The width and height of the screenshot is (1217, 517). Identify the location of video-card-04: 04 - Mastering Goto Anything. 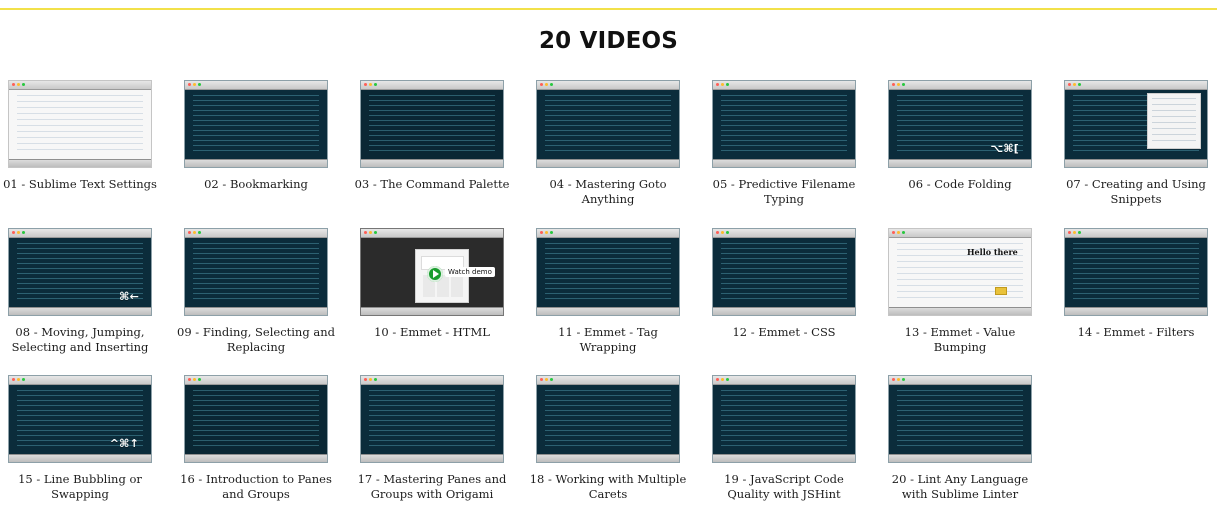
(608, 143).